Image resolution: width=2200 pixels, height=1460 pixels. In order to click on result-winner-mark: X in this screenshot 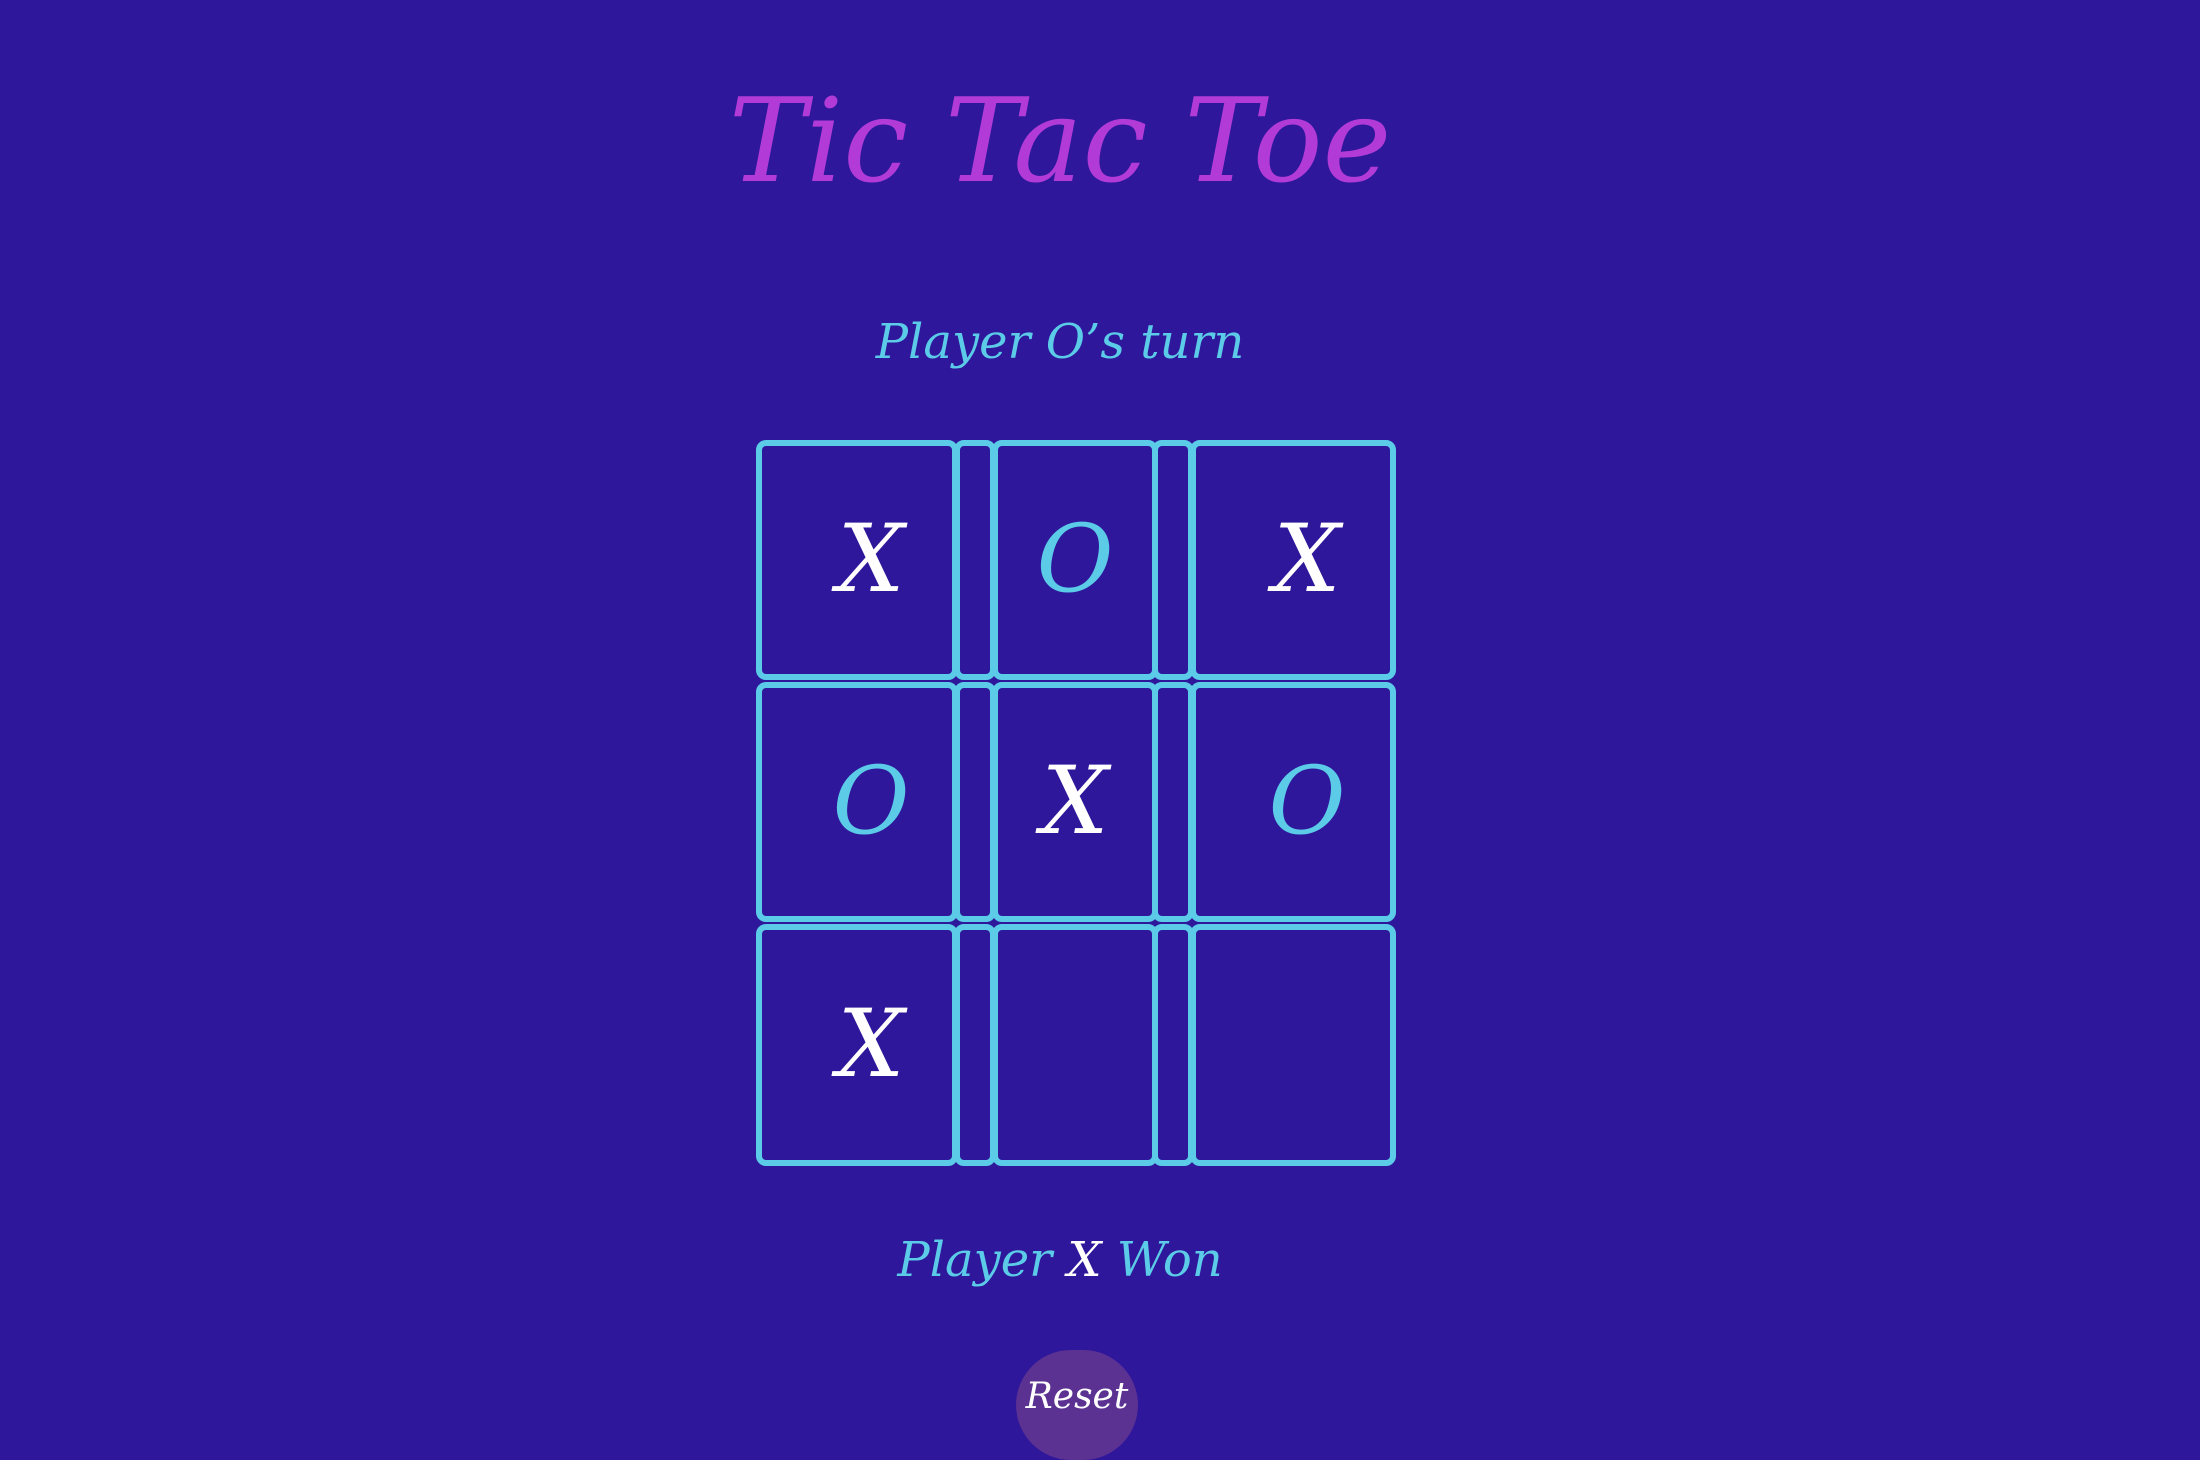, I will do `click(1084, 1260)`.